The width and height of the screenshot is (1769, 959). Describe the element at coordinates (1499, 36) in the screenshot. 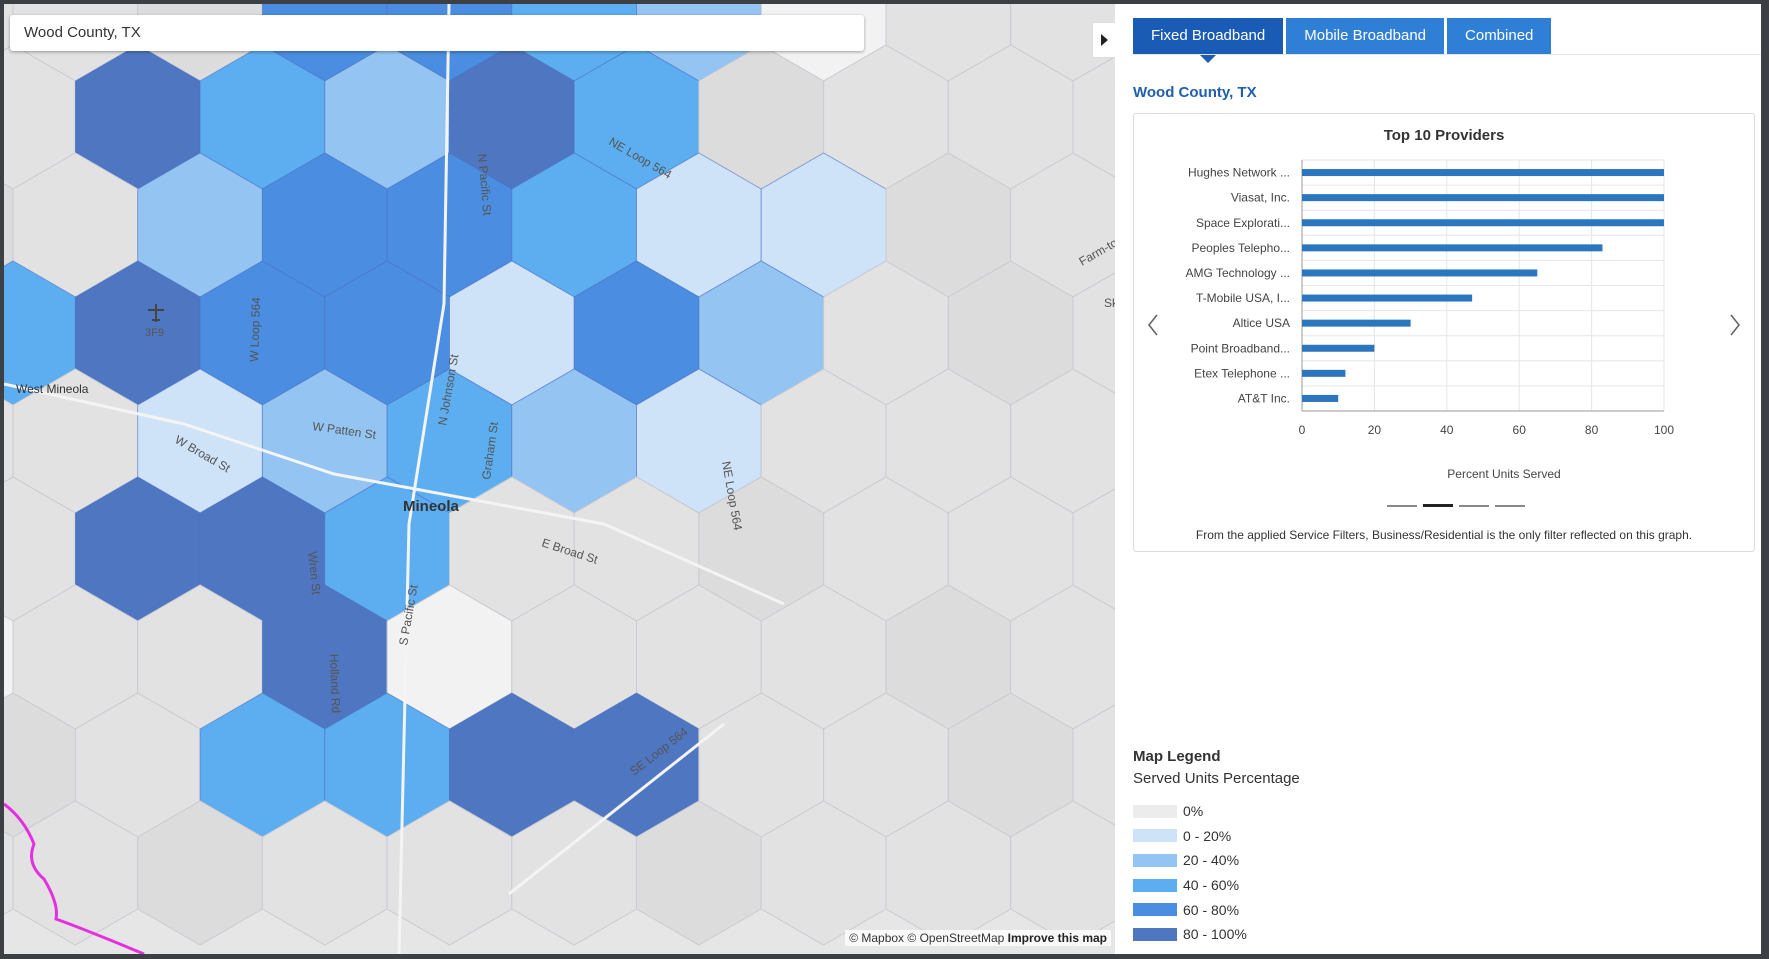

I see `tab-combined: Combined` at that location.